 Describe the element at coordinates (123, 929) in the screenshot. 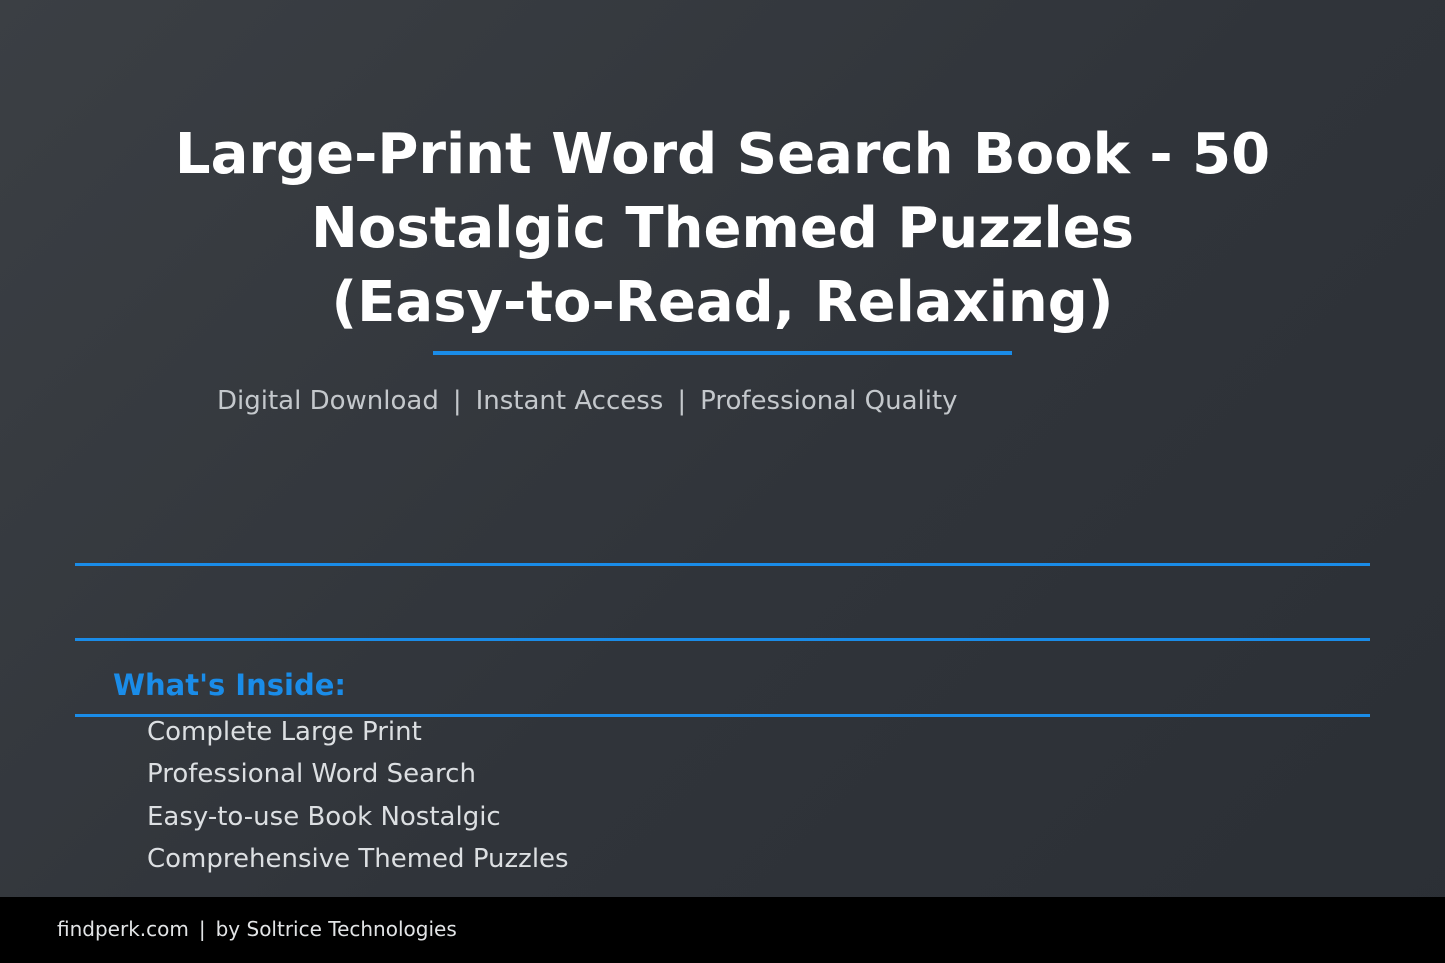

I see `footer-site-name: findperk.com` at that location.